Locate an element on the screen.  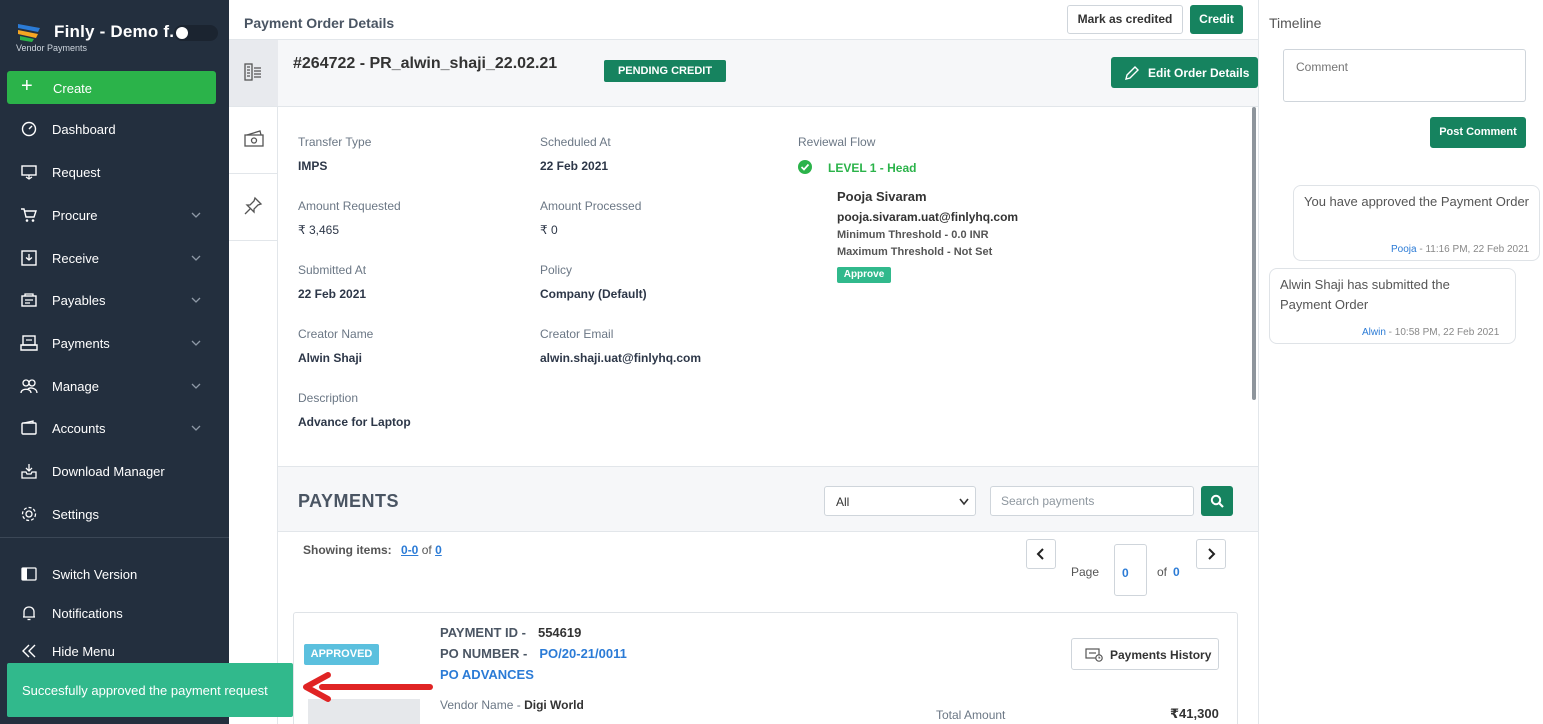
sidebar-item-download-manager: Download Manager is located at coordinates (114, 471).